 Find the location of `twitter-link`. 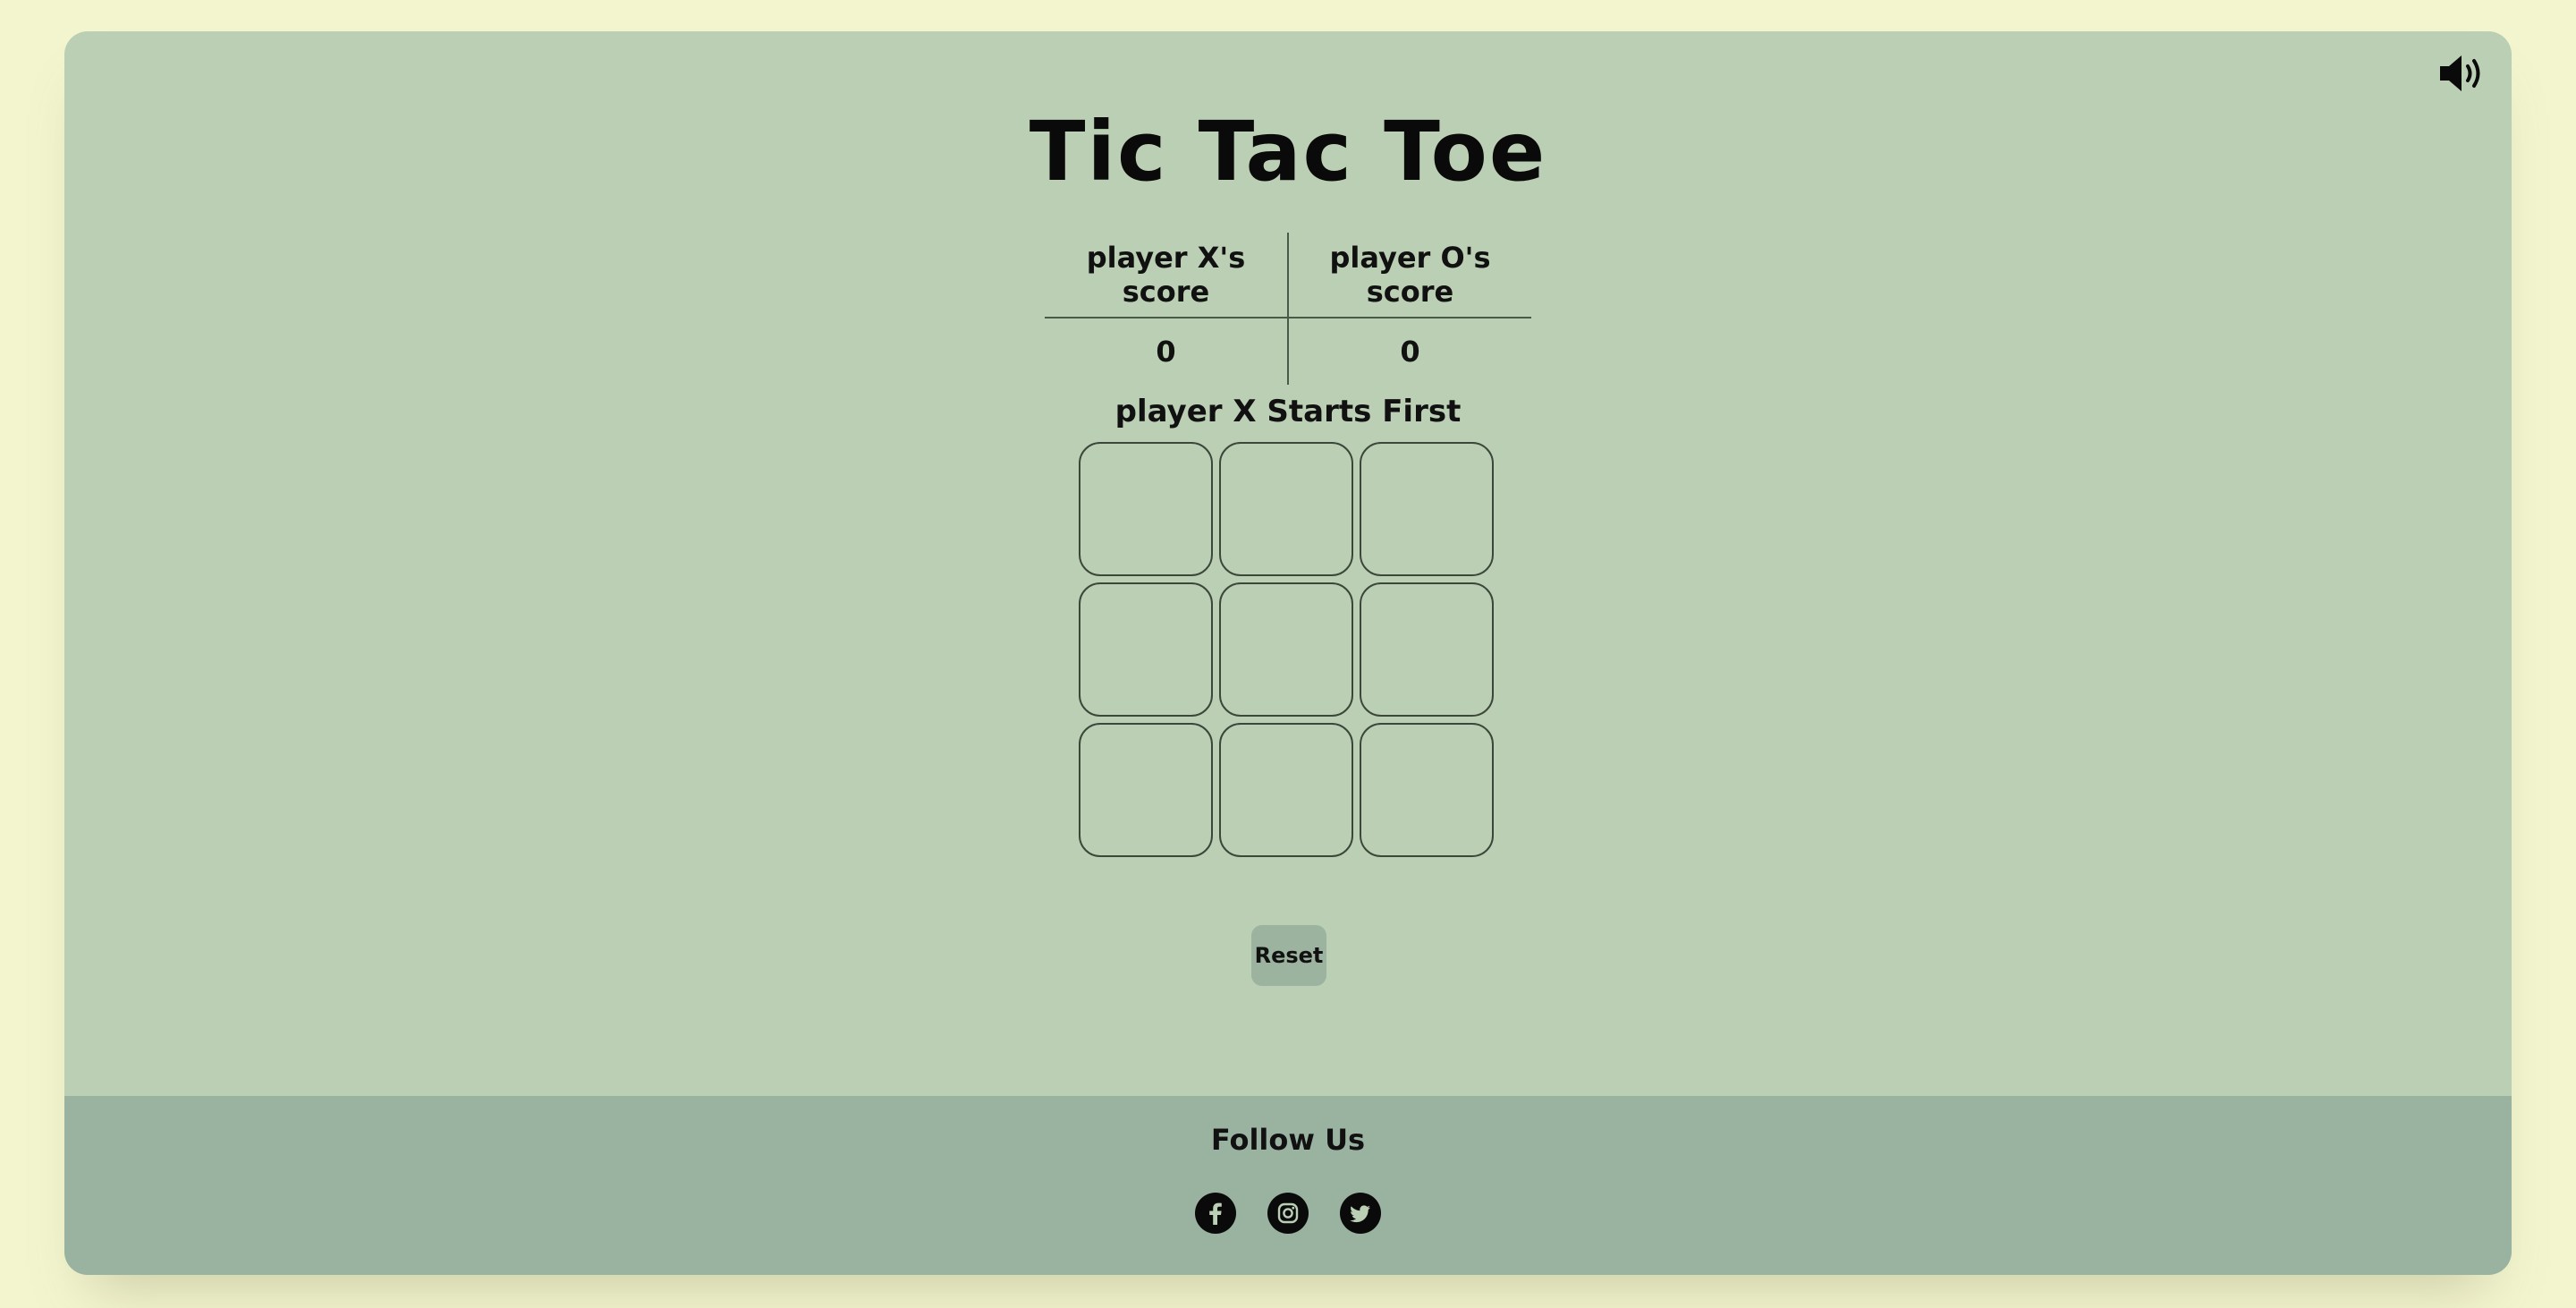

twitter-link is located at coordinates (1360, 1213).